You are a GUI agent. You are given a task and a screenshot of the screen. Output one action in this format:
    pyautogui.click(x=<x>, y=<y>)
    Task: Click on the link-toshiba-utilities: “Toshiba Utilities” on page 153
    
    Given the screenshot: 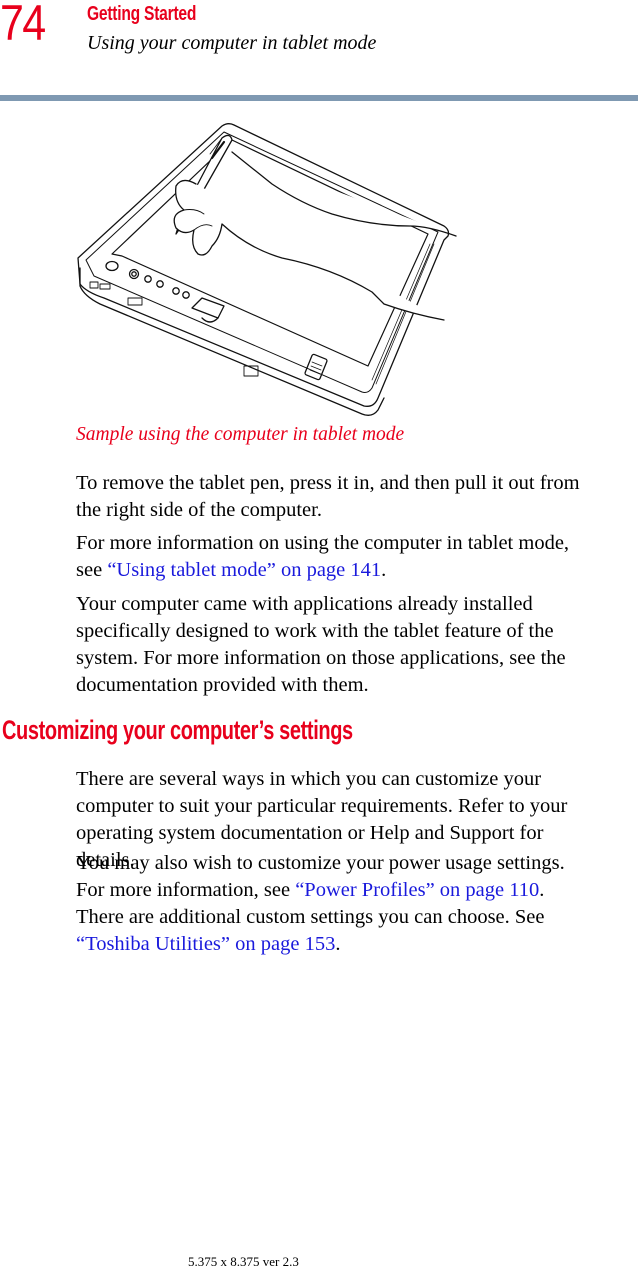 What is the action you would take?
    pyautogui.click(x=205, y=944)
    